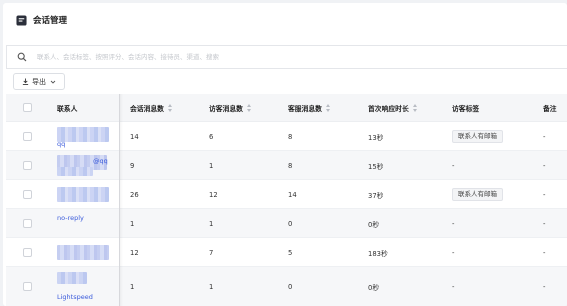 This screenshot has width=567, height=306. Describe the element at coordinates (211, 252) in the screenshot. I see `cell-visitor-msgs: 7` at that location.